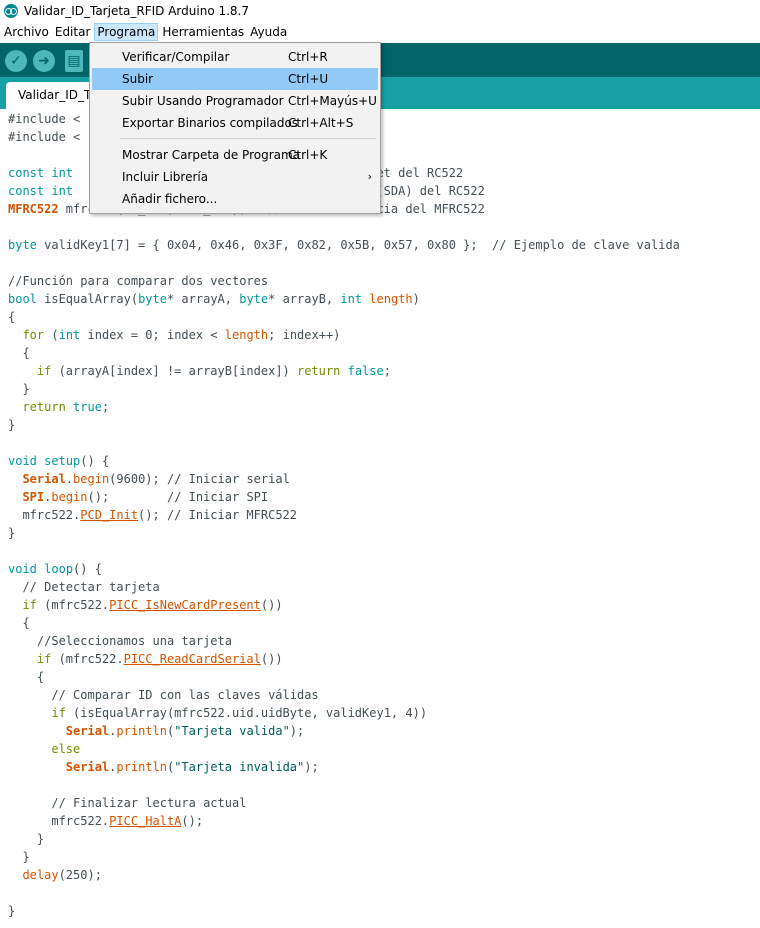 The height and width of the screenshot is (928, 760). What do you see at coordinates (321, 123) in the screenshot?
I see `menu-item-shortcut: Ctrl+Alt+S` at bounding box center [321, 123].